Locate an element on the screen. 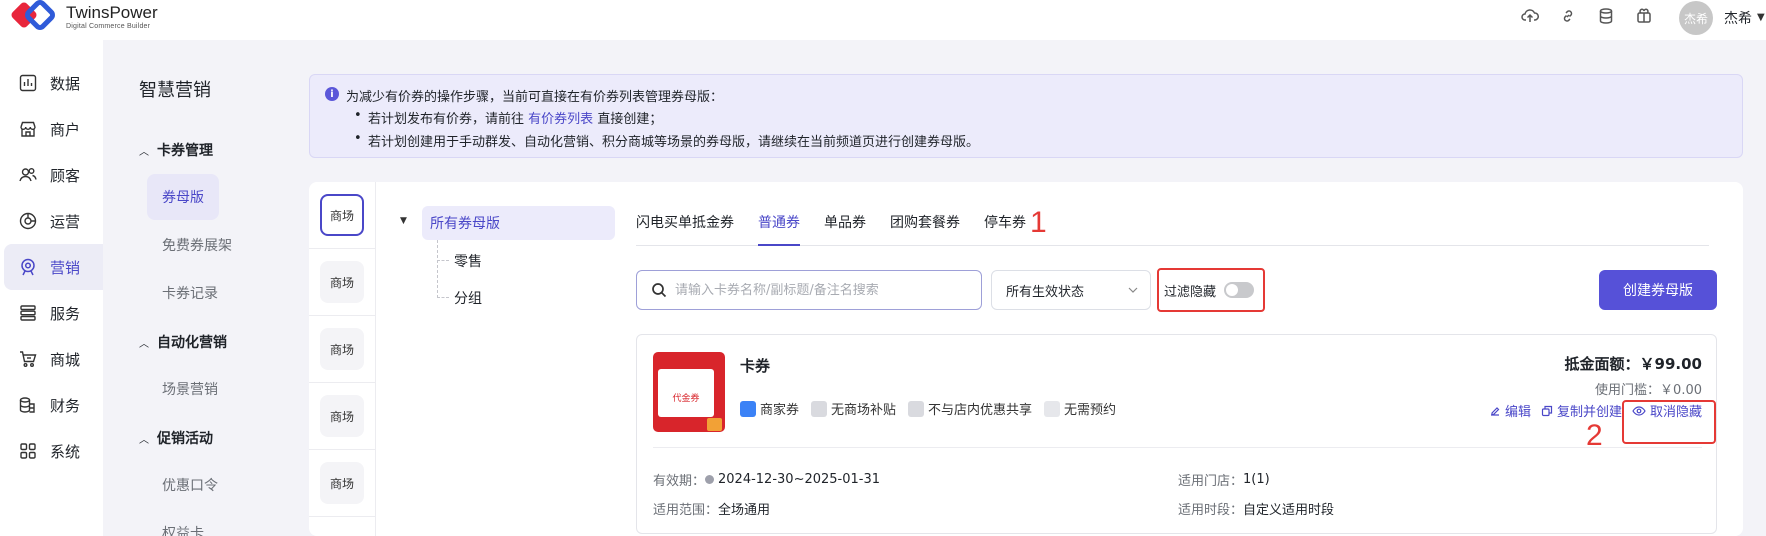 Image resolution: width=1766 pixels, height=536 pixels. location-list: 商场 商场 商场 商场 商场 is located at coordinates (342, 359).